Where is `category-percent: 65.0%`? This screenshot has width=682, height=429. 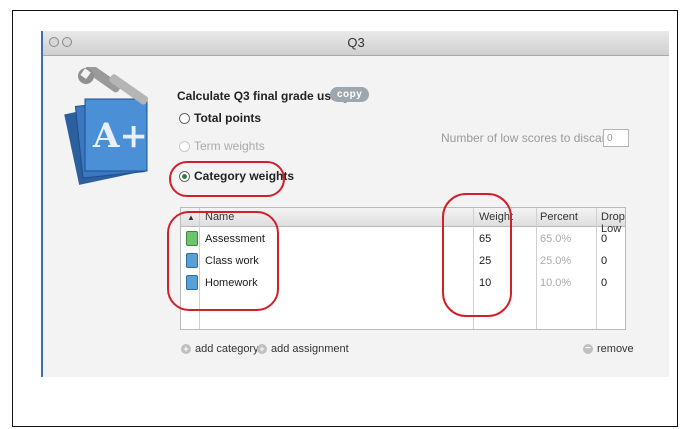
category-percent: 65.0% is located at coordinates (556, 239).